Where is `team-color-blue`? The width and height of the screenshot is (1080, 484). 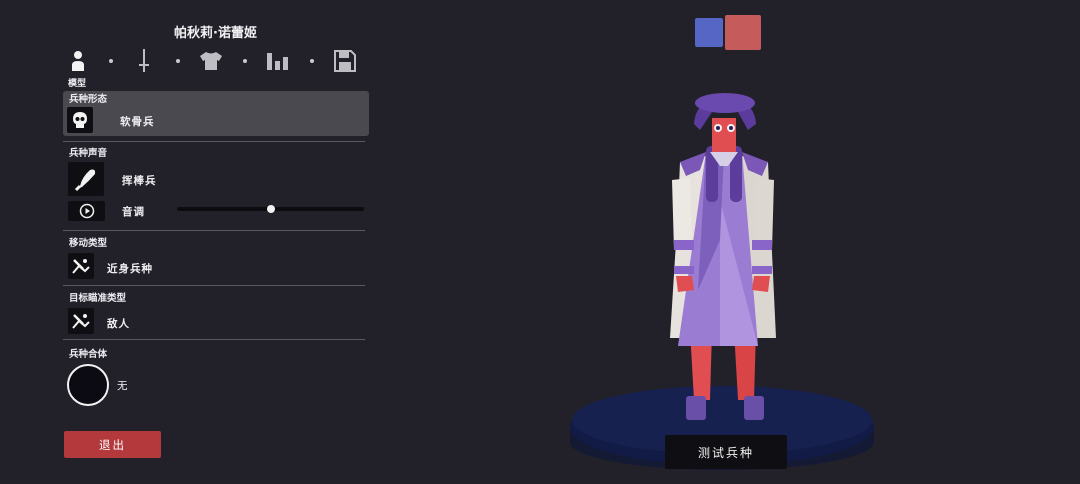
team-color-blue is located at coordinates (709, 32).